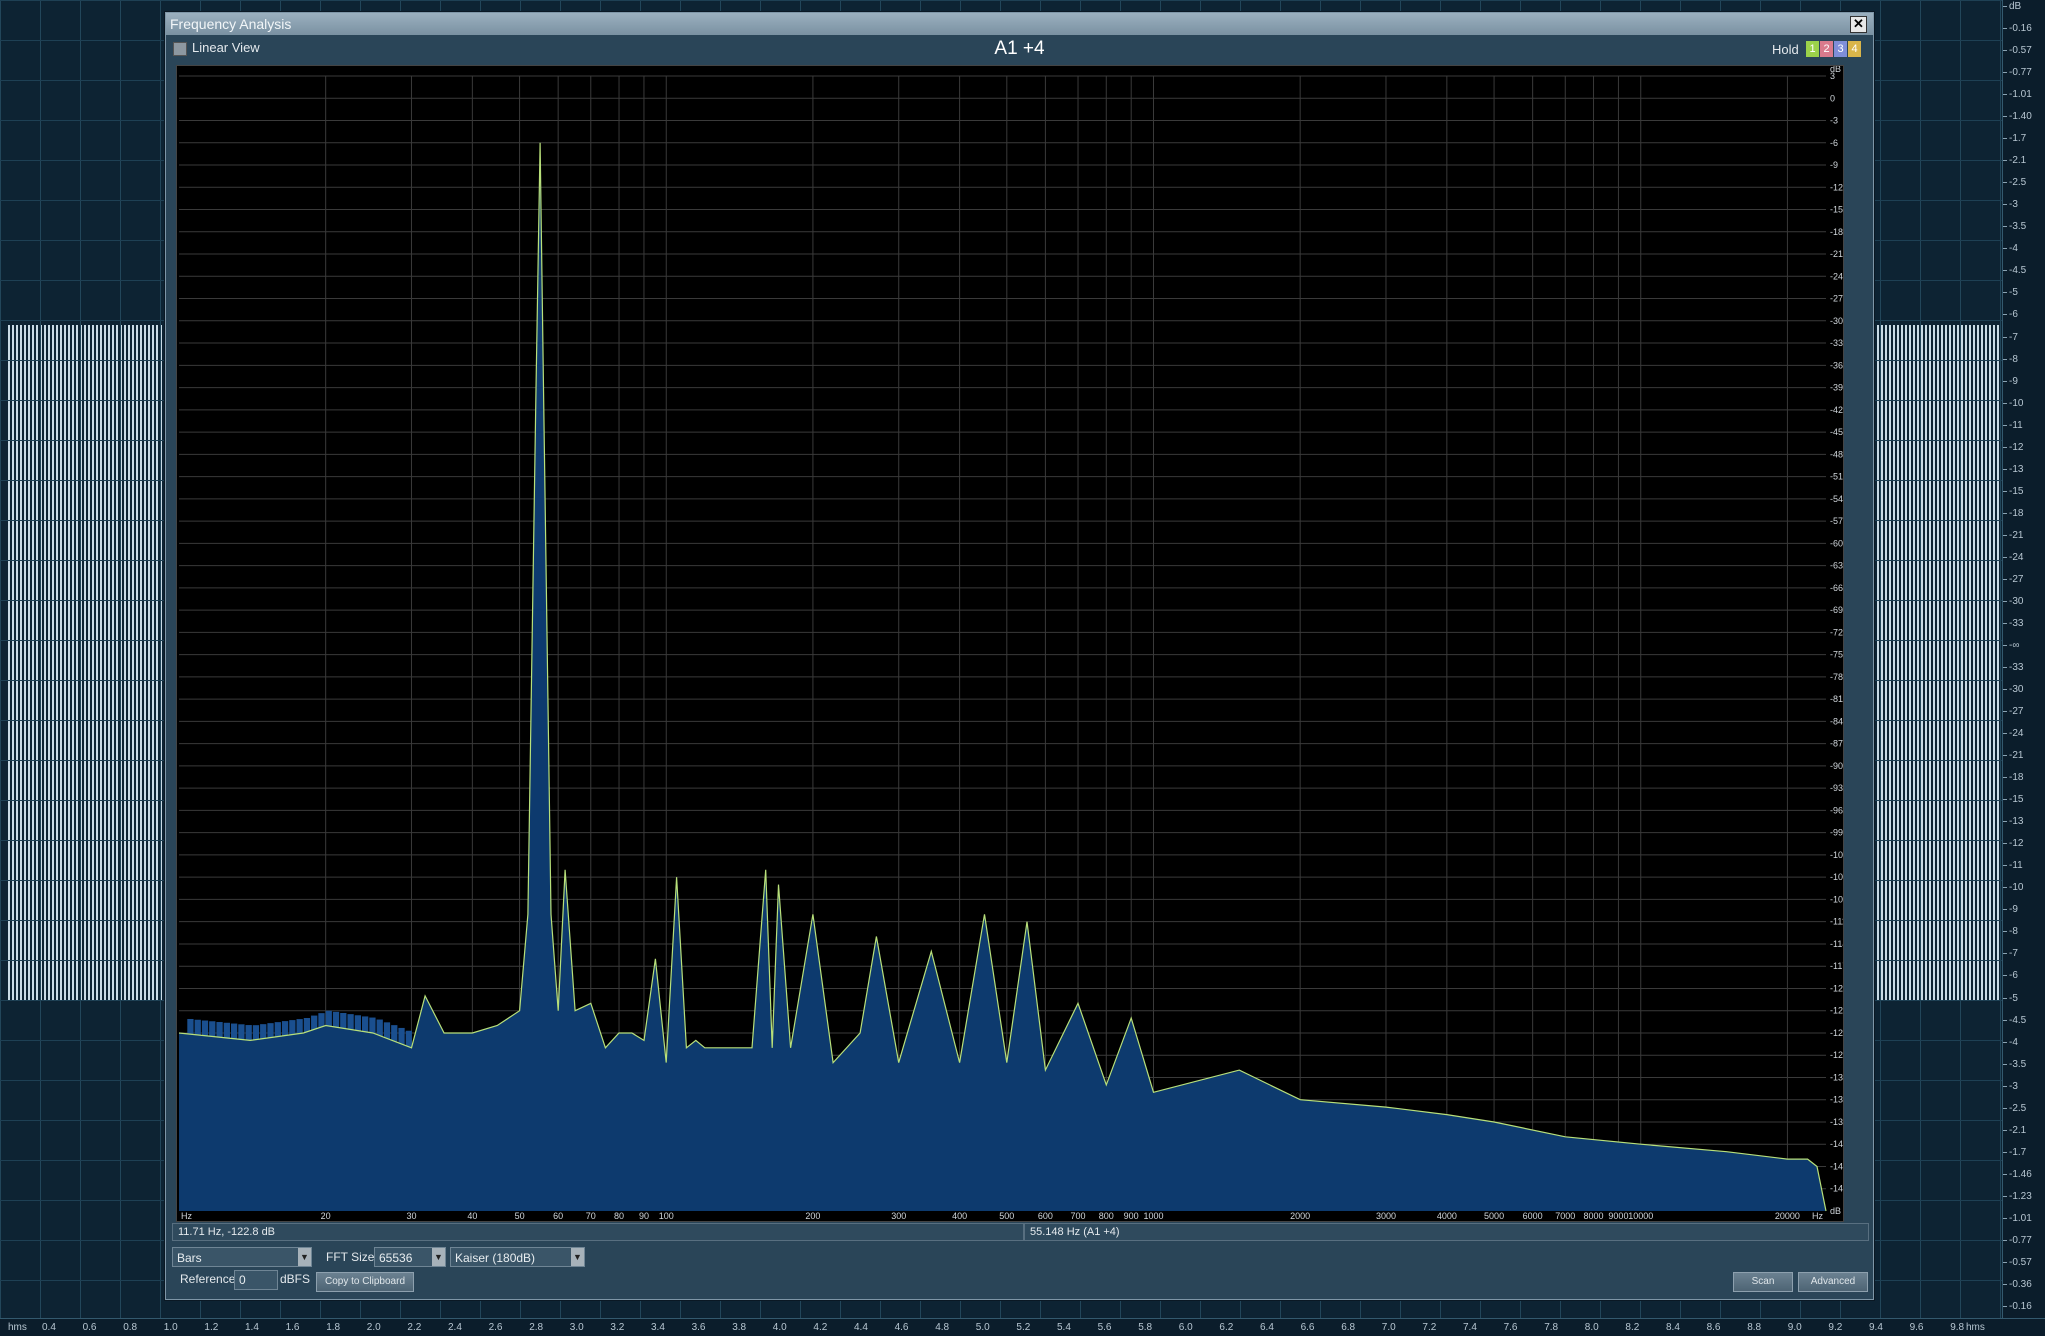 The width and height of the screenshot is (2045, 1336). Describe the element at coordinates (901, 1327) in the screenshot. I see `time-ruler-label: 4.6` at that location.